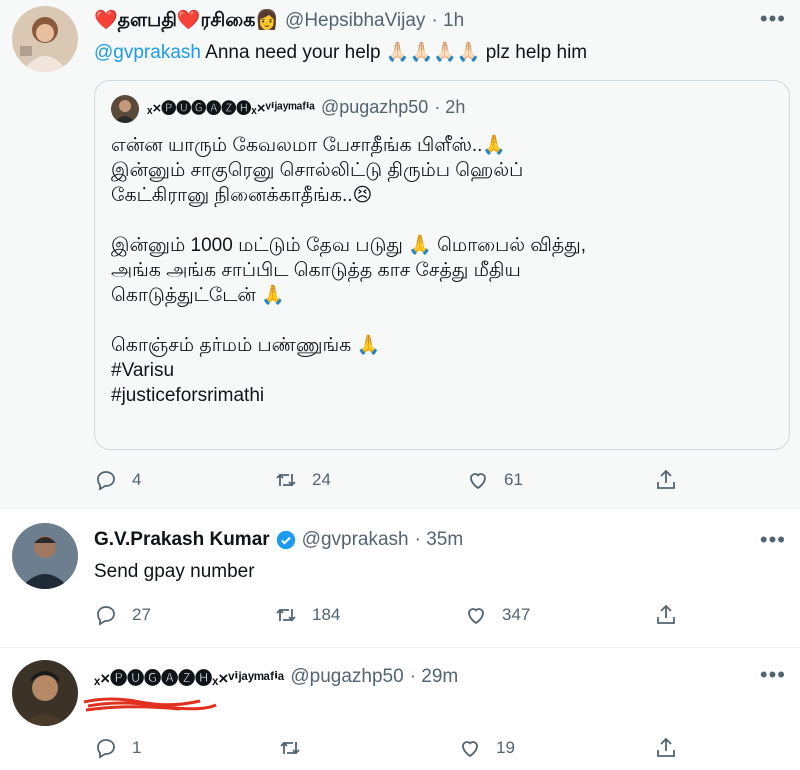 This screenshot has width=800, height=770. Describe the element at coordinates (355, 21) in the screenshot. I see `author-handle: @HepsibhaVijay` at that location.